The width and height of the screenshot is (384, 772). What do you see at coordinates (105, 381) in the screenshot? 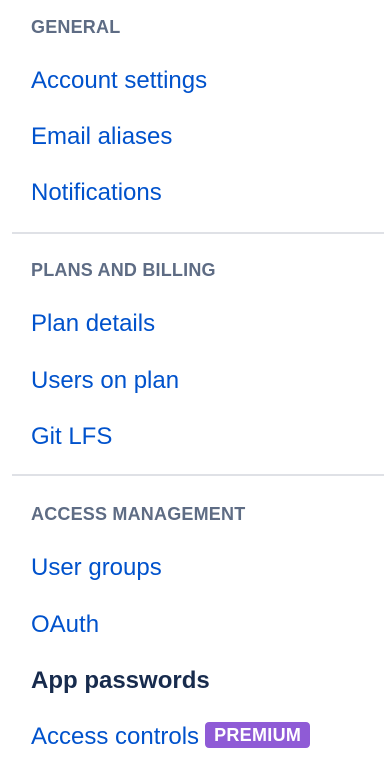
I see `nav-link-users-on-plan: Users on plan` at bounding box center [105, 381].